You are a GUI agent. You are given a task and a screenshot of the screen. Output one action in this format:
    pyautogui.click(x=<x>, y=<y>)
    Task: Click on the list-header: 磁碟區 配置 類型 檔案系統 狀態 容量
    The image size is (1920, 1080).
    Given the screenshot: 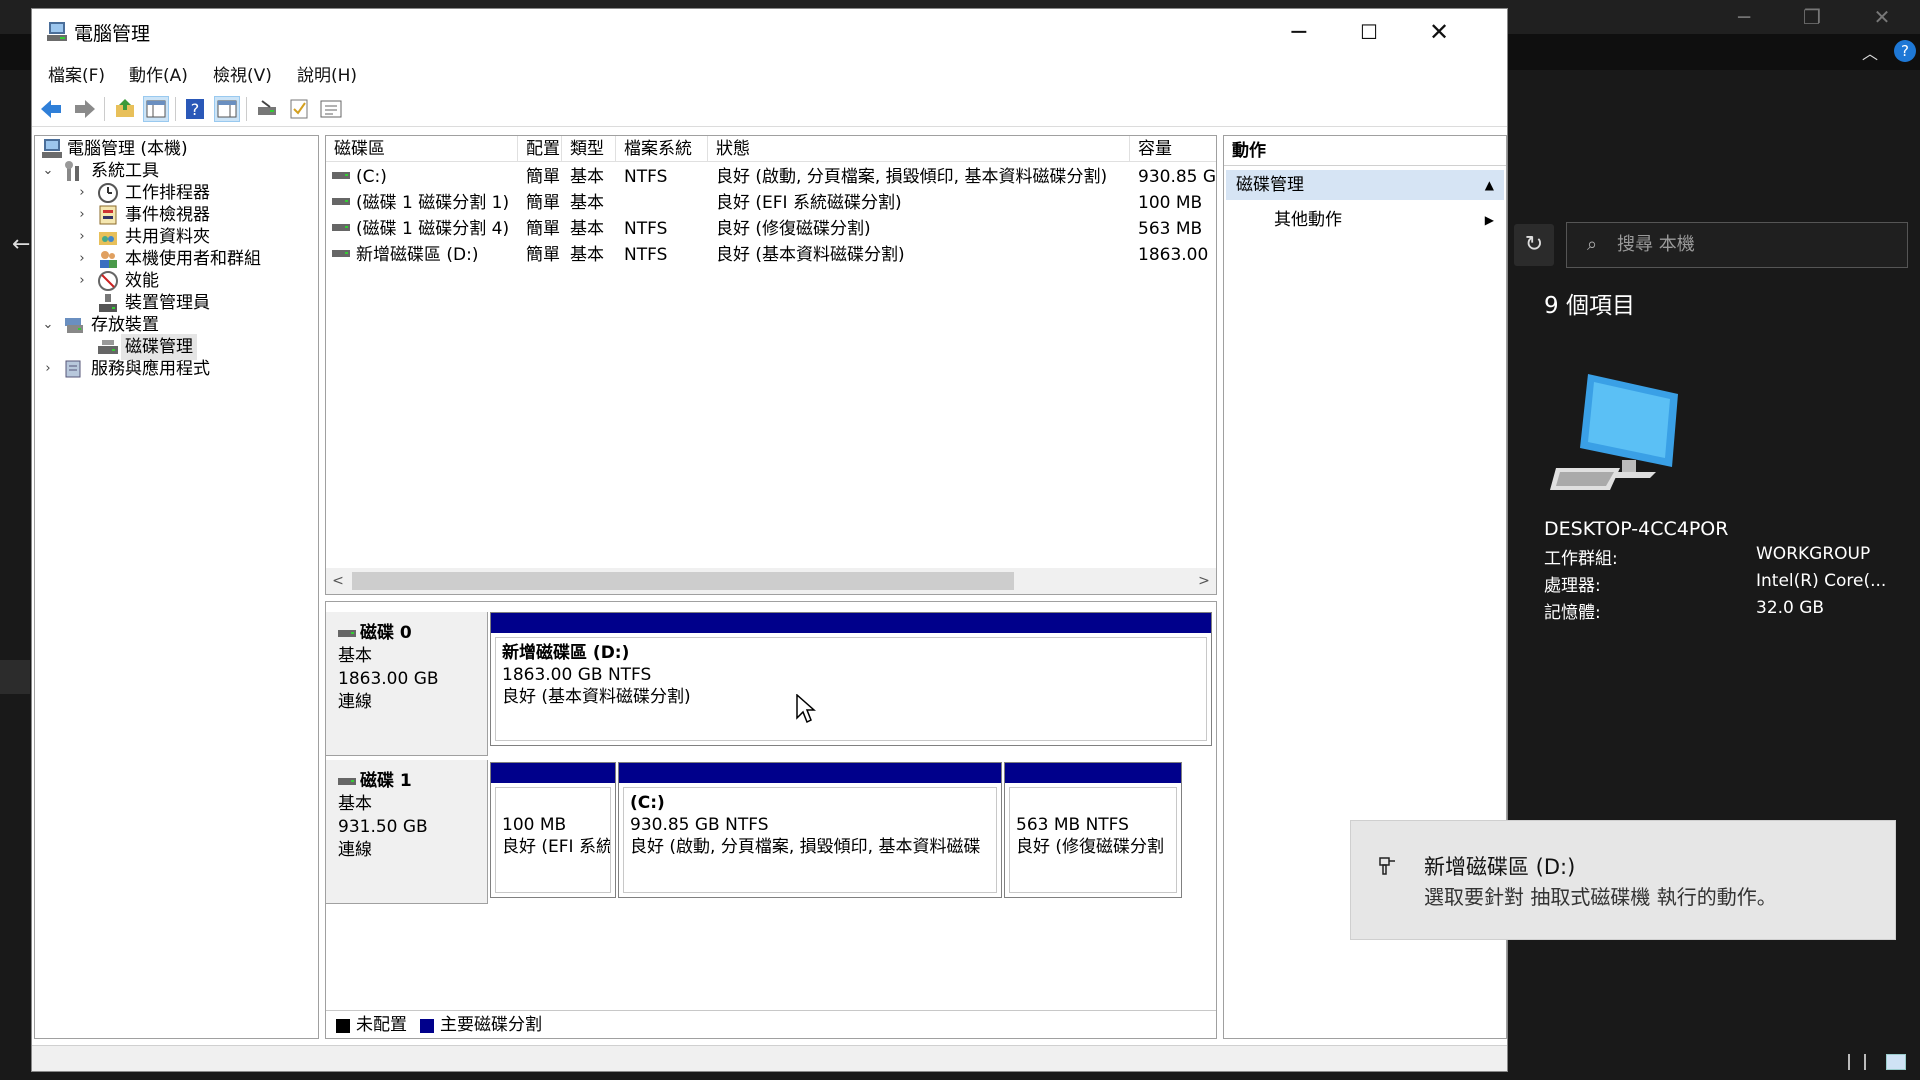 What is the action you would take?
    pyautogui.click(x=771, y=149)
    